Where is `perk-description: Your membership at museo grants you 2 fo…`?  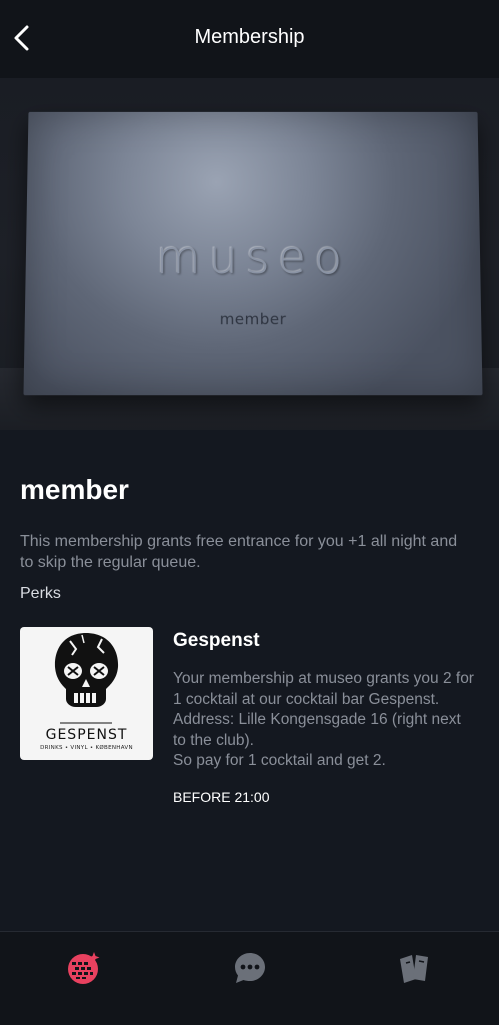
perk-description: Your membership at museo grants you 2 fo… is located at coordinates (325, 720).